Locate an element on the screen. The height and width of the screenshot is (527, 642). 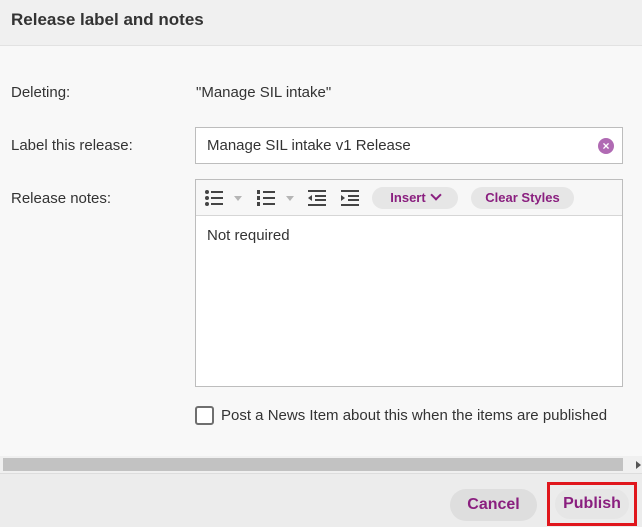
numbered-list-icon is located at coordinates (266, 198).